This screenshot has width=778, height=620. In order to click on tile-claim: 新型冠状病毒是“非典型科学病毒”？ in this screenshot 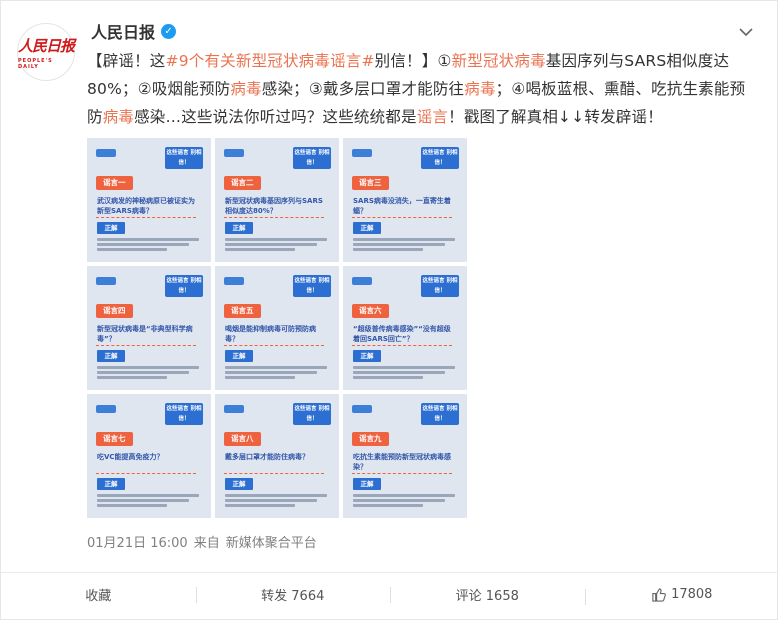, I will do `click(145, 334)`.